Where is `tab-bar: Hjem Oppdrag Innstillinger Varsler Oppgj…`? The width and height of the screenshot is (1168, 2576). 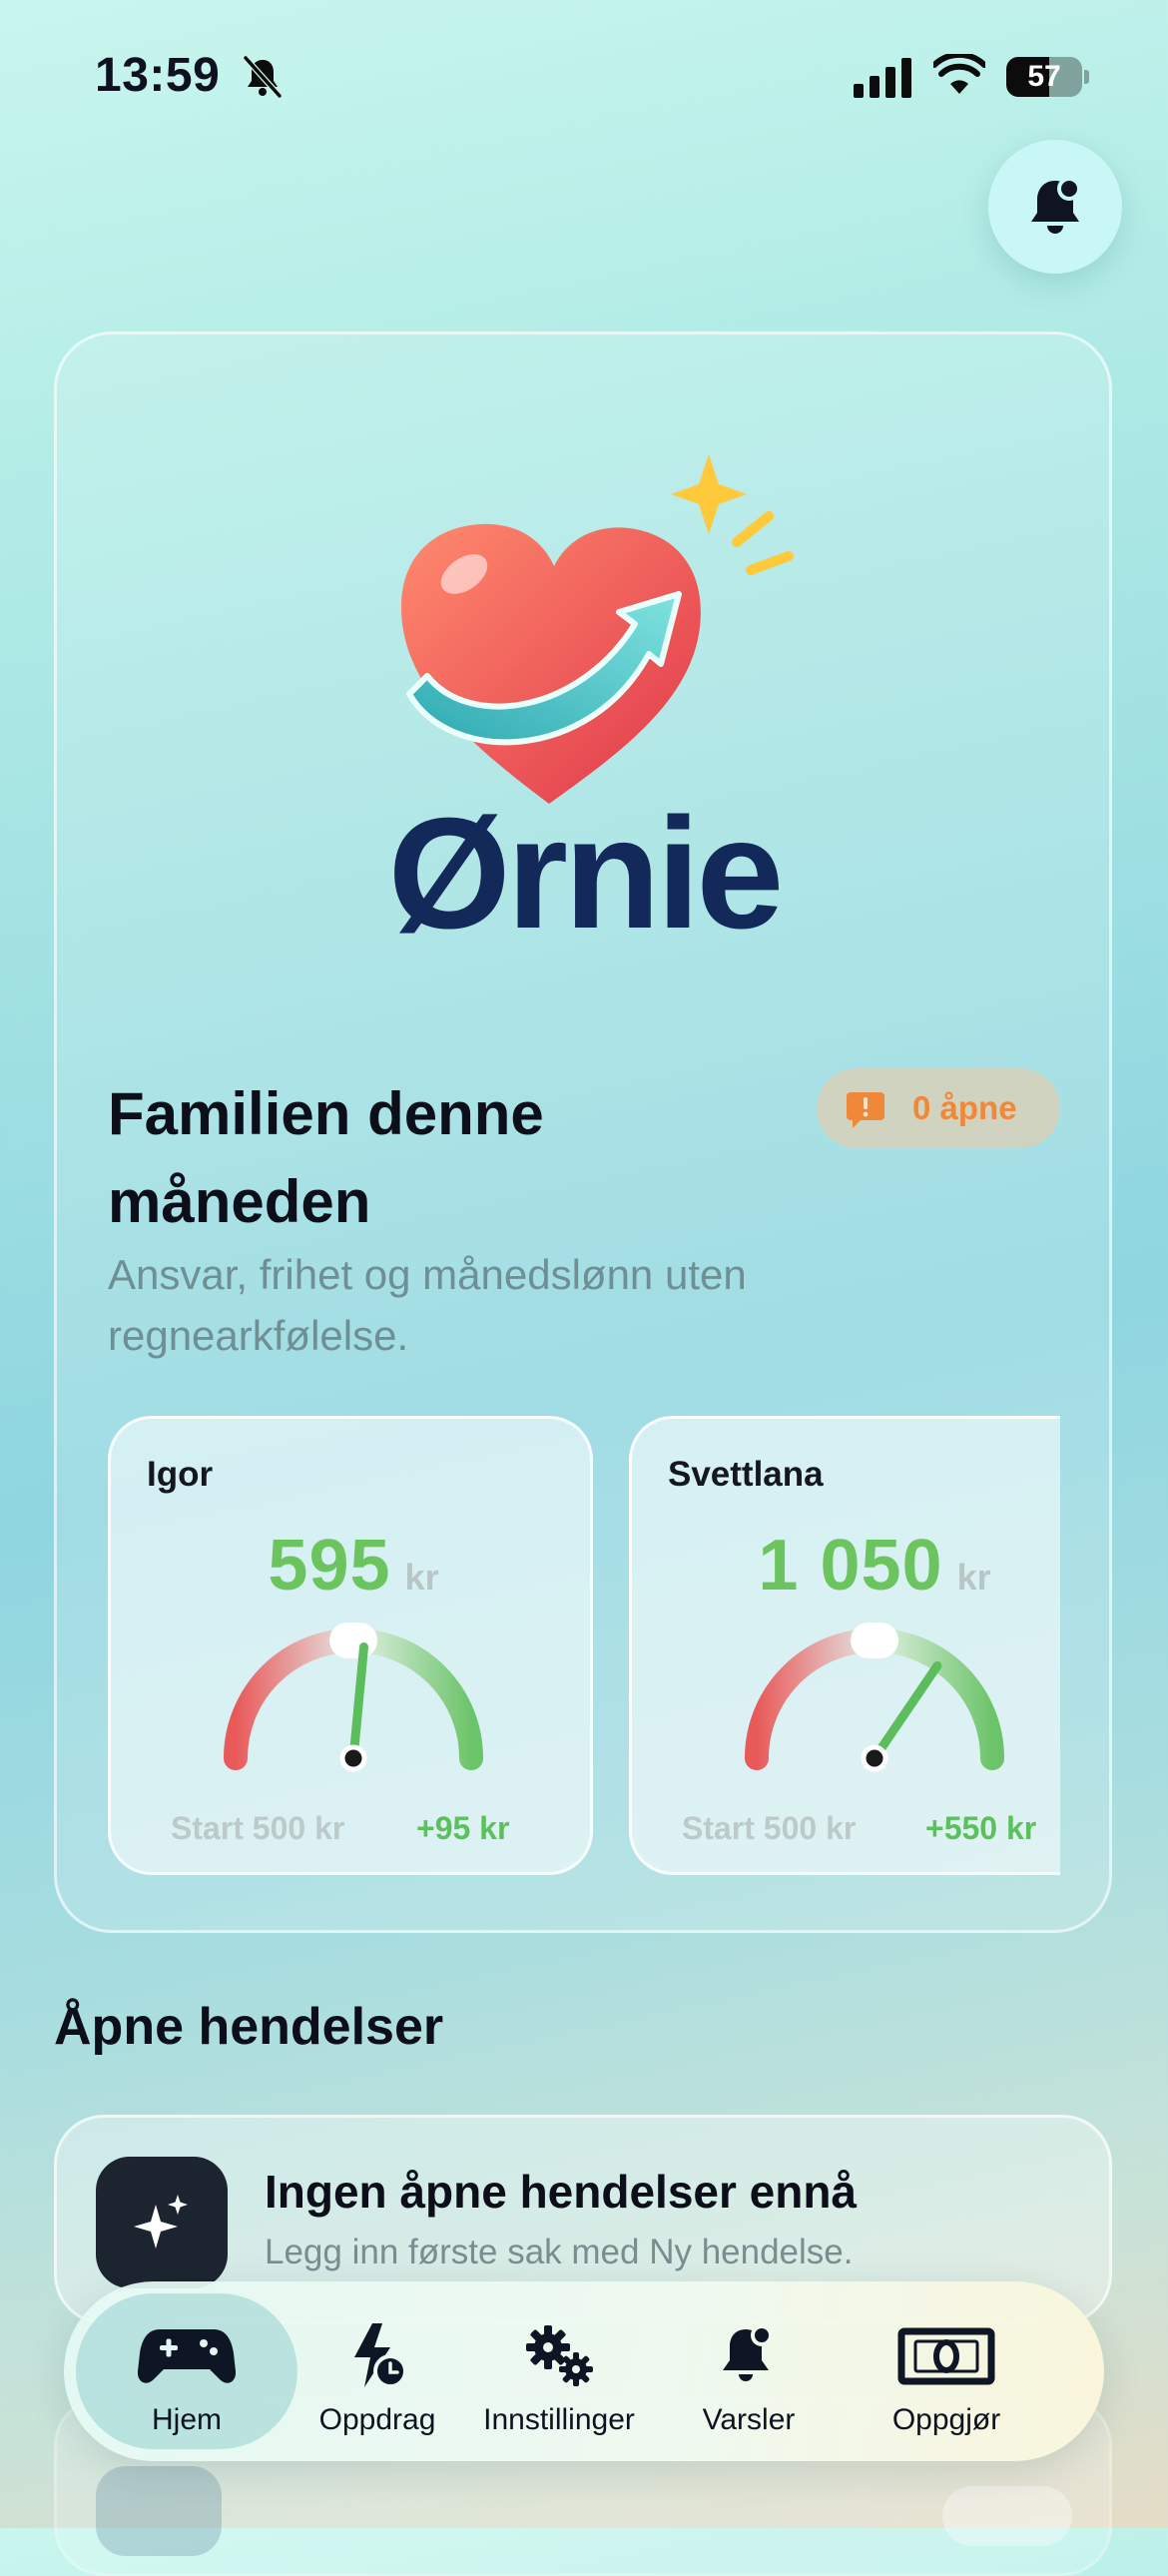 tab-bar: Hjem Oppdrag Innstillinger Varsler Oppgj… is located at coordinates (584, 2371).